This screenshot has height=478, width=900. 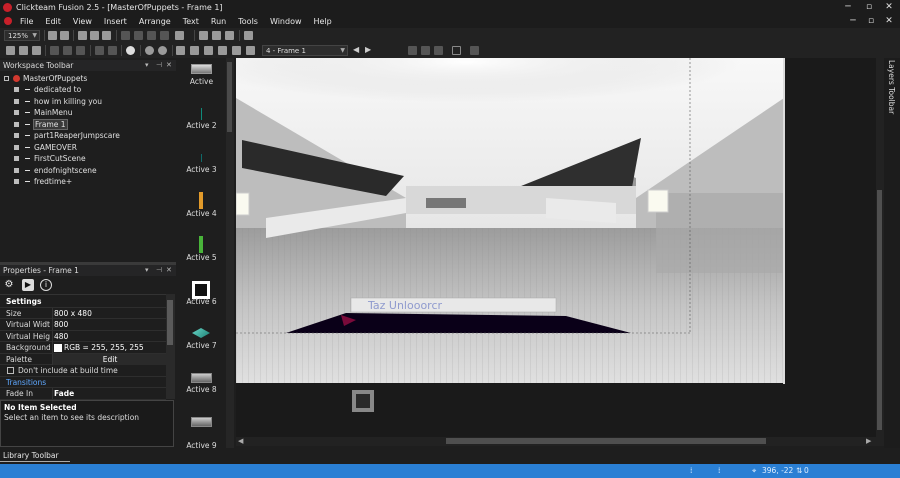 What do you see at coordinates (201, 168) in the screenshot?
I see `palette-item: Active 3` at bounding box center [201, 168].